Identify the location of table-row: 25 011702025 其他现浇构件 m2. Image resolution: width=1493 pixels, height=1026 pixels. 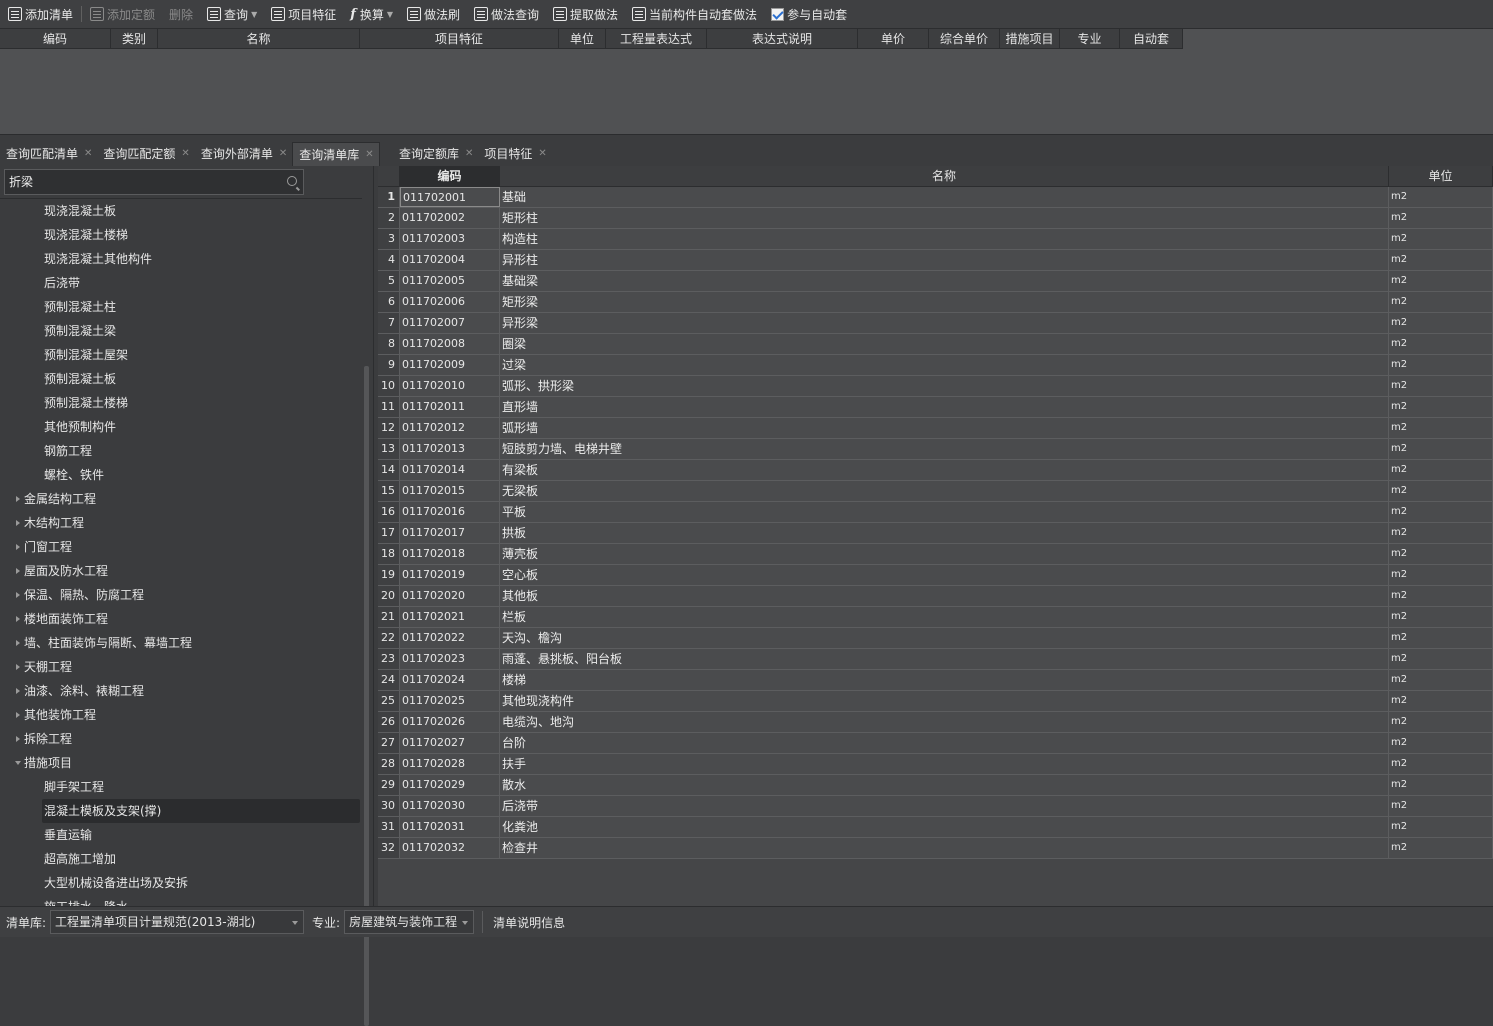
(935, 701).